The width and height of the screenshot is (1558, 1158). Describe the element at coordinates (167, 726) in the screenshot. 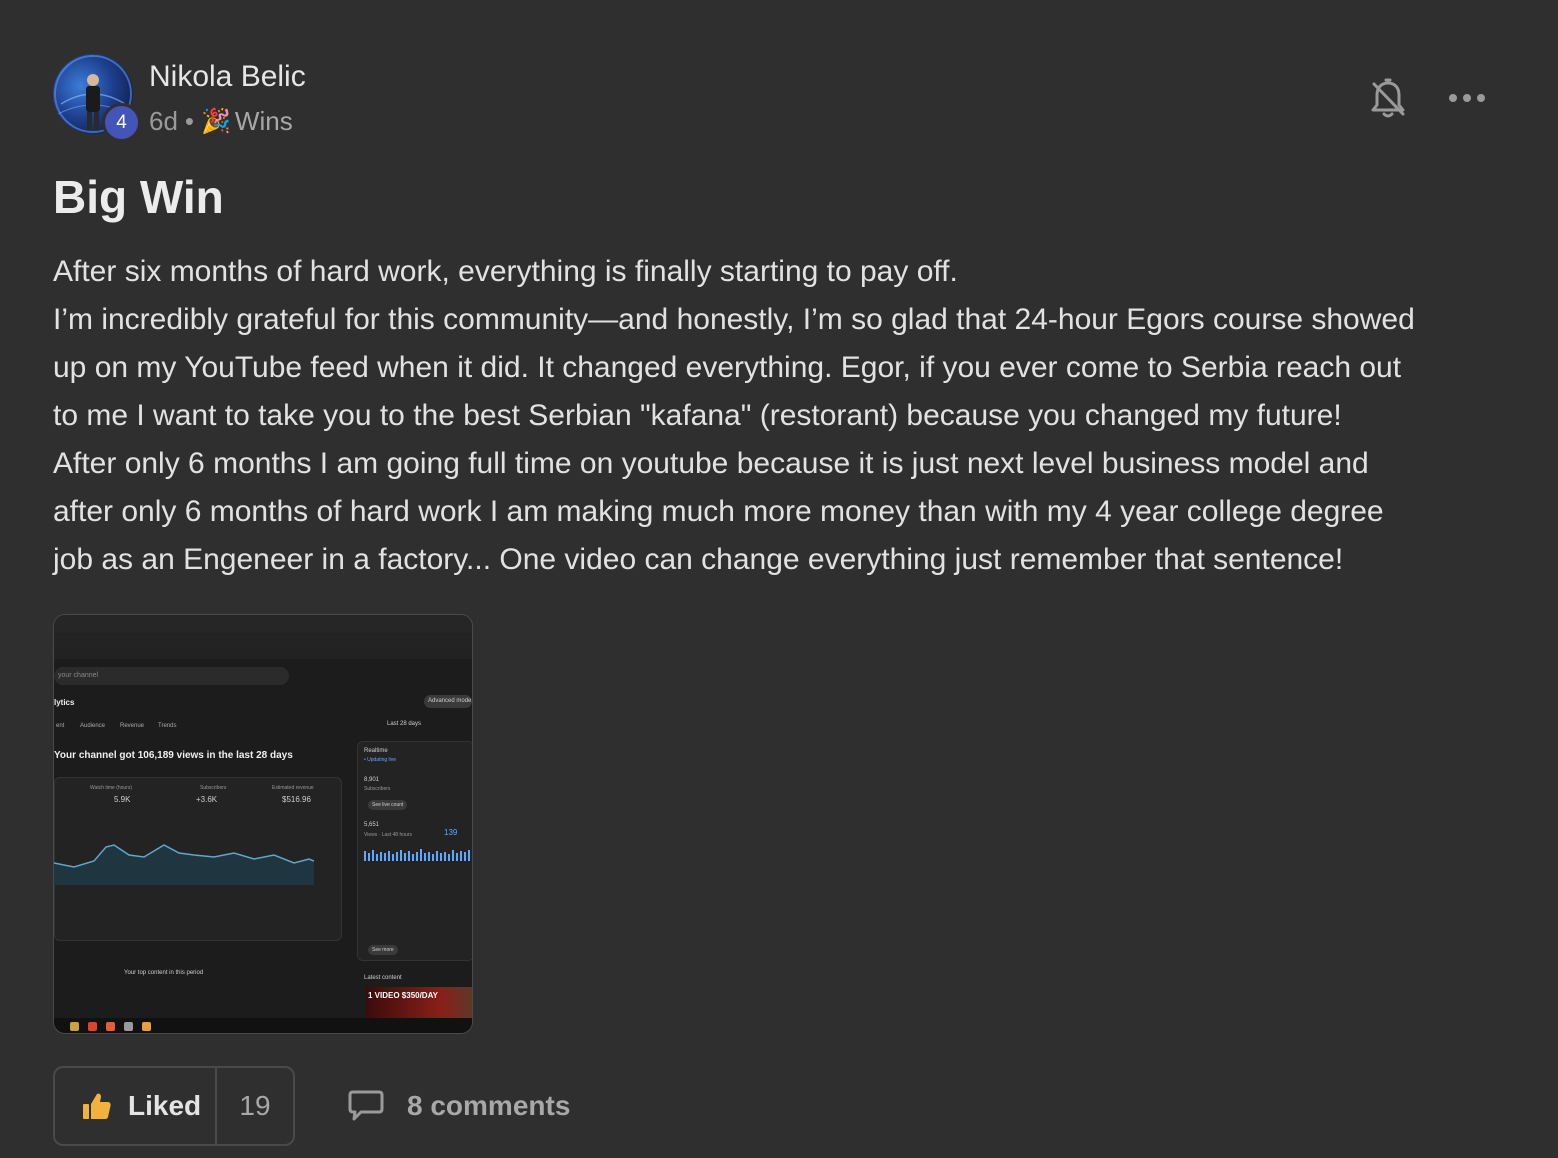

I see `studio-tab: Trends` at that location.